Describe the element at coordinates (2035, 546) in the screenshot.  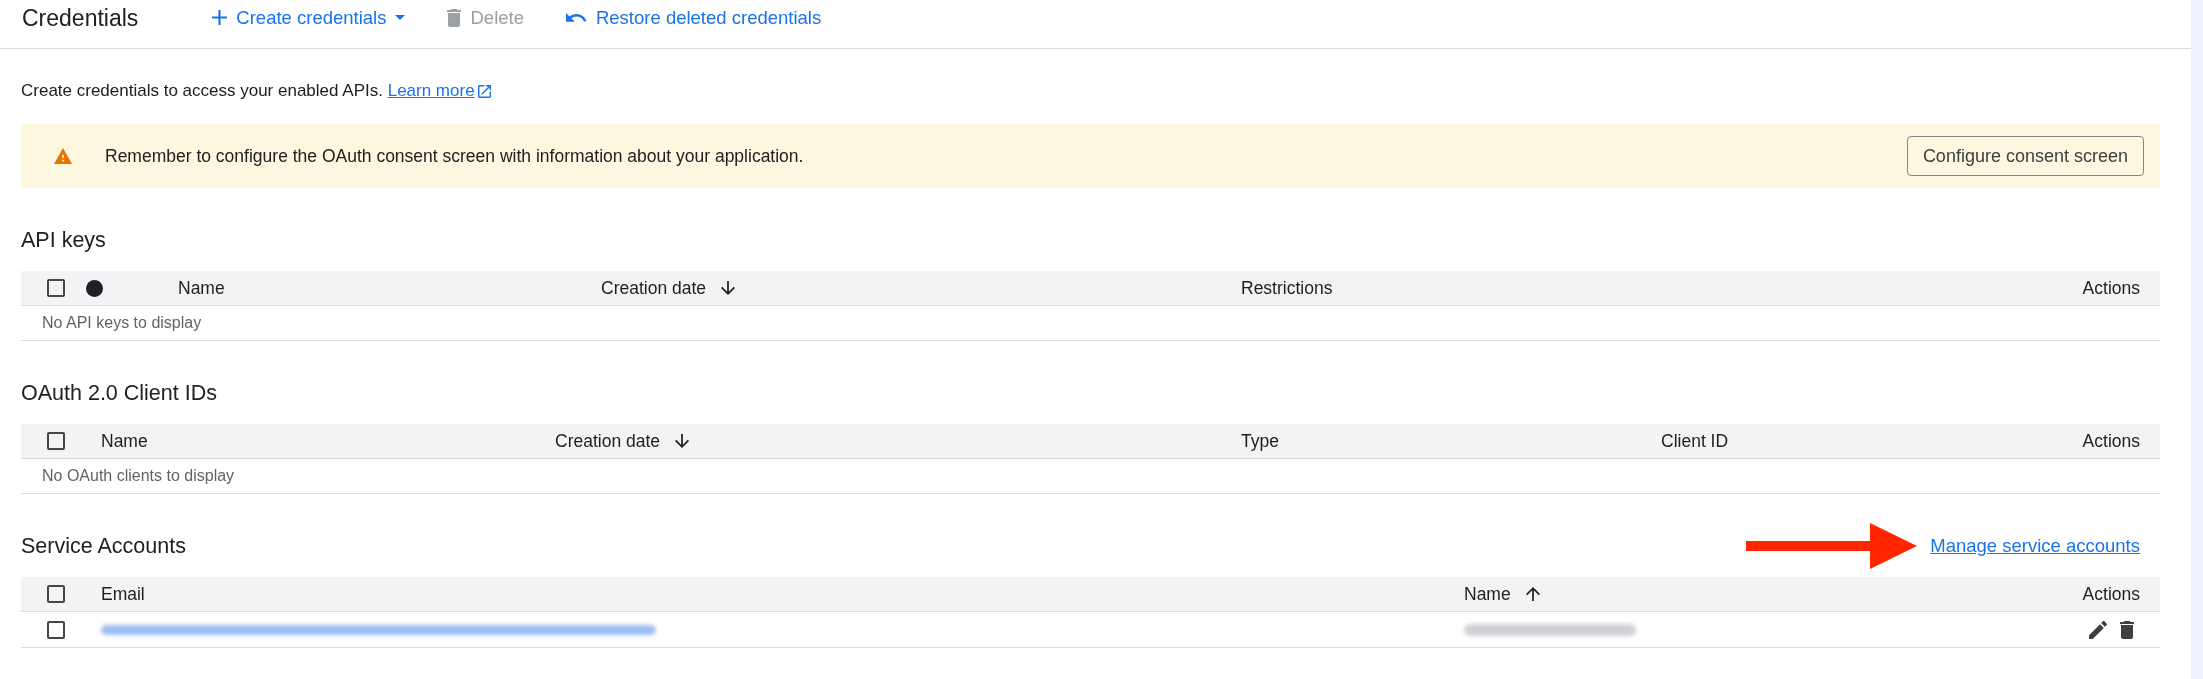
I see `manage-link: Manage service accounts` at that location.